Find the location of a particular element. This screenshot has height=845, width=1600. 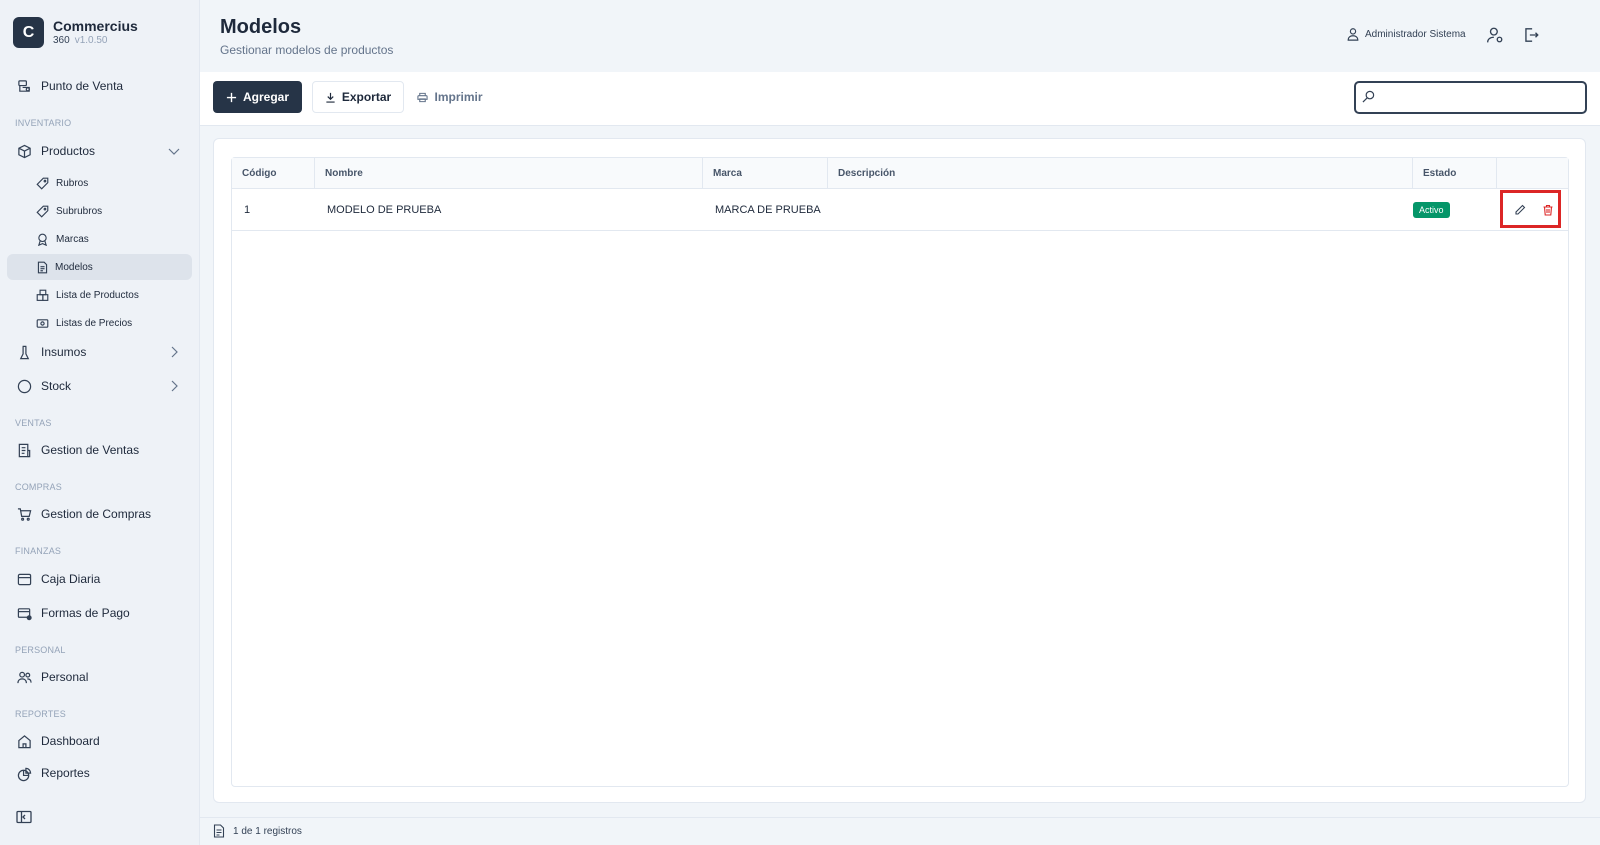

search-box is located at coordinates (1470, 97).